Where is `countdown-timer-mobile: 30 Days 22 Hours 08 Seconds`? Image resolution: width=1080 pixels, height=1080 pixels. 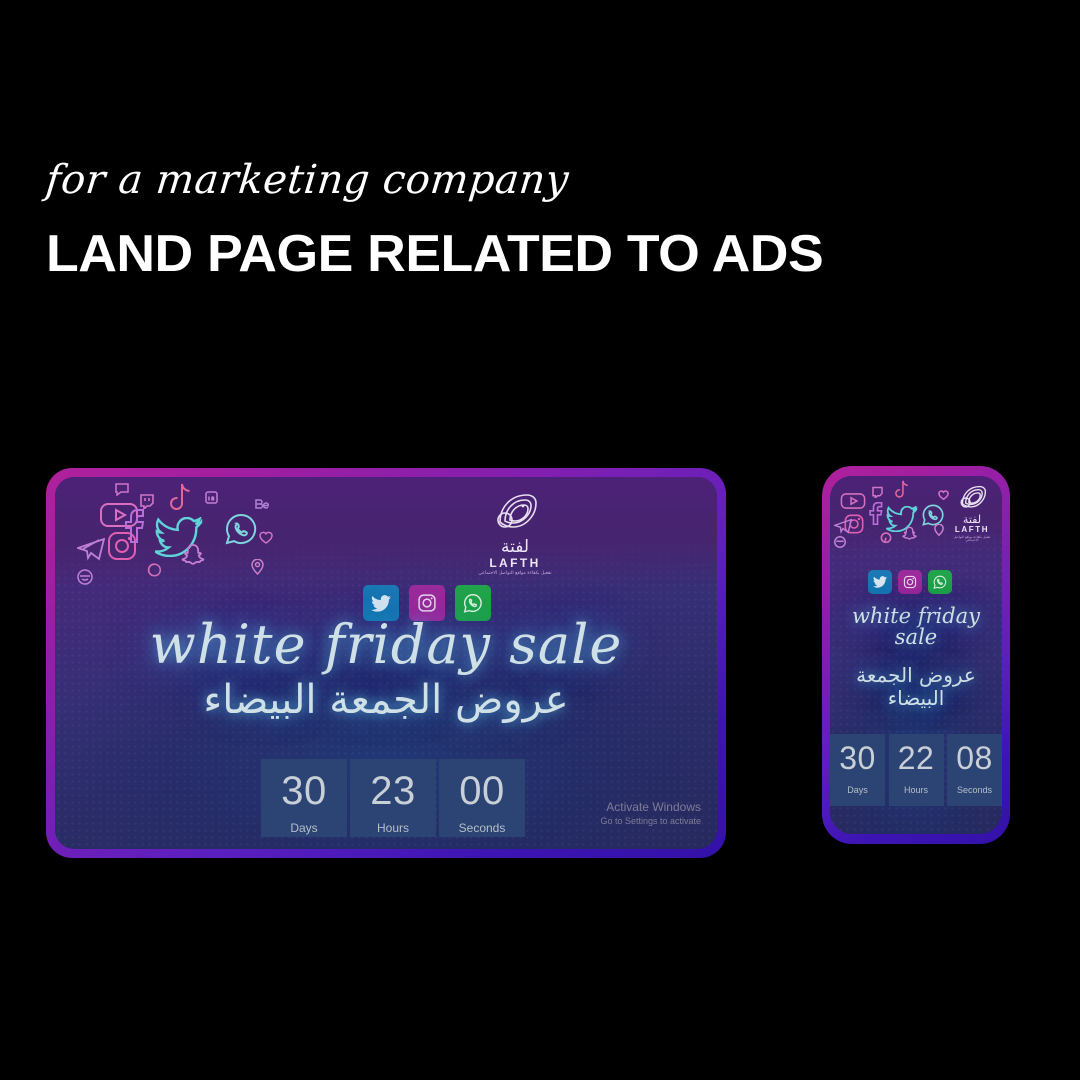 countdown-timer-mobile: 30 Days 22 Hours 08 Seconds is located at coordinates (916, 770).